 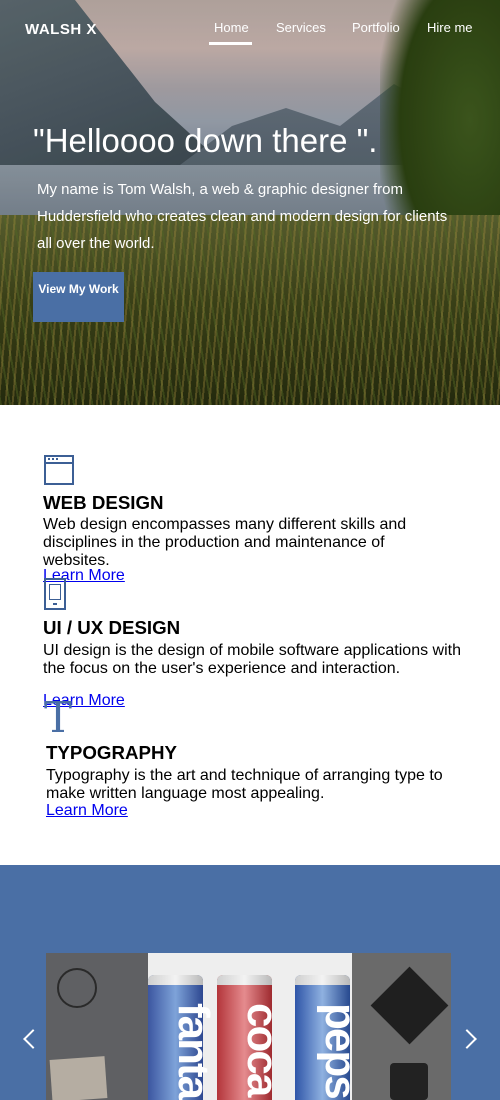 I want to click on portfolio-slide-next, so click(x=401, y=1026).